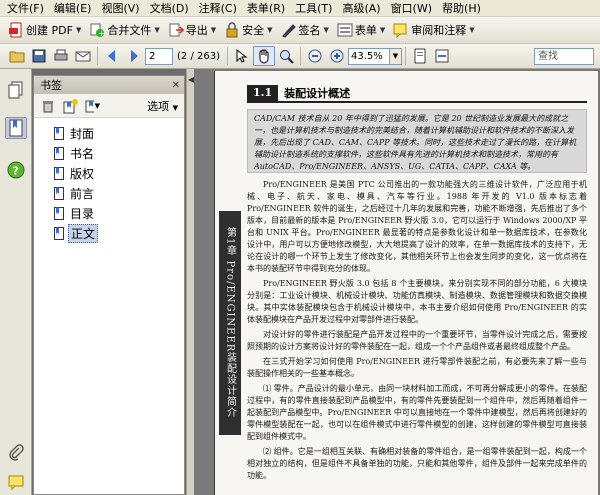 The height and width of the screenshot is (495, 600). What do you see at coordinates (109, 173) in the screenshot?
I see `bookmark-item: 版权` at bounding box center [109, 173].